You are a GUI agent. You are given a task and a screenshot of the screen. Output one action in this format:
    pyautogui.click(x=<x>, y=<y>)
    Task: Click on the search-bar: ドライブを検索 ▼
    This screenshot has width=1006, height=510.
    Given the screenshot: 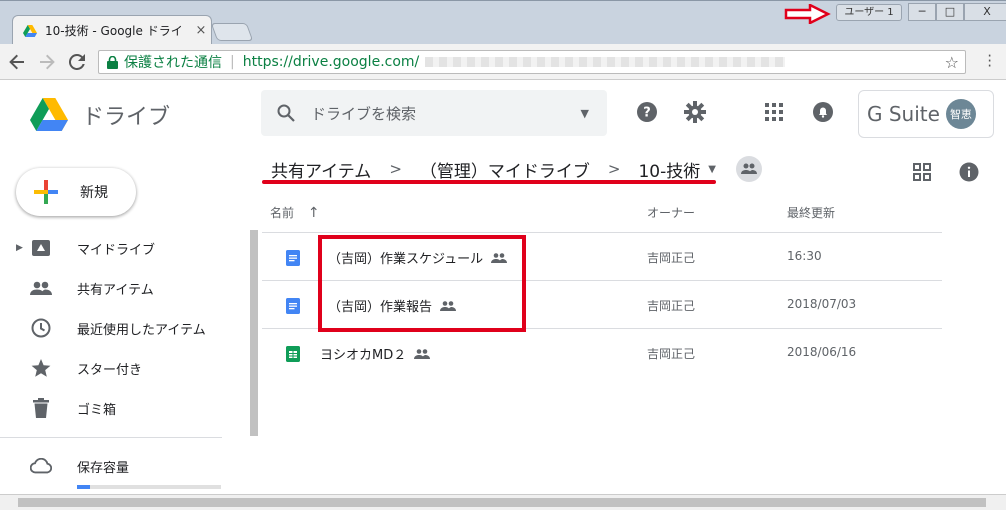 What is the action you would take?
    pyautogui.click(x=434, y=113)
    